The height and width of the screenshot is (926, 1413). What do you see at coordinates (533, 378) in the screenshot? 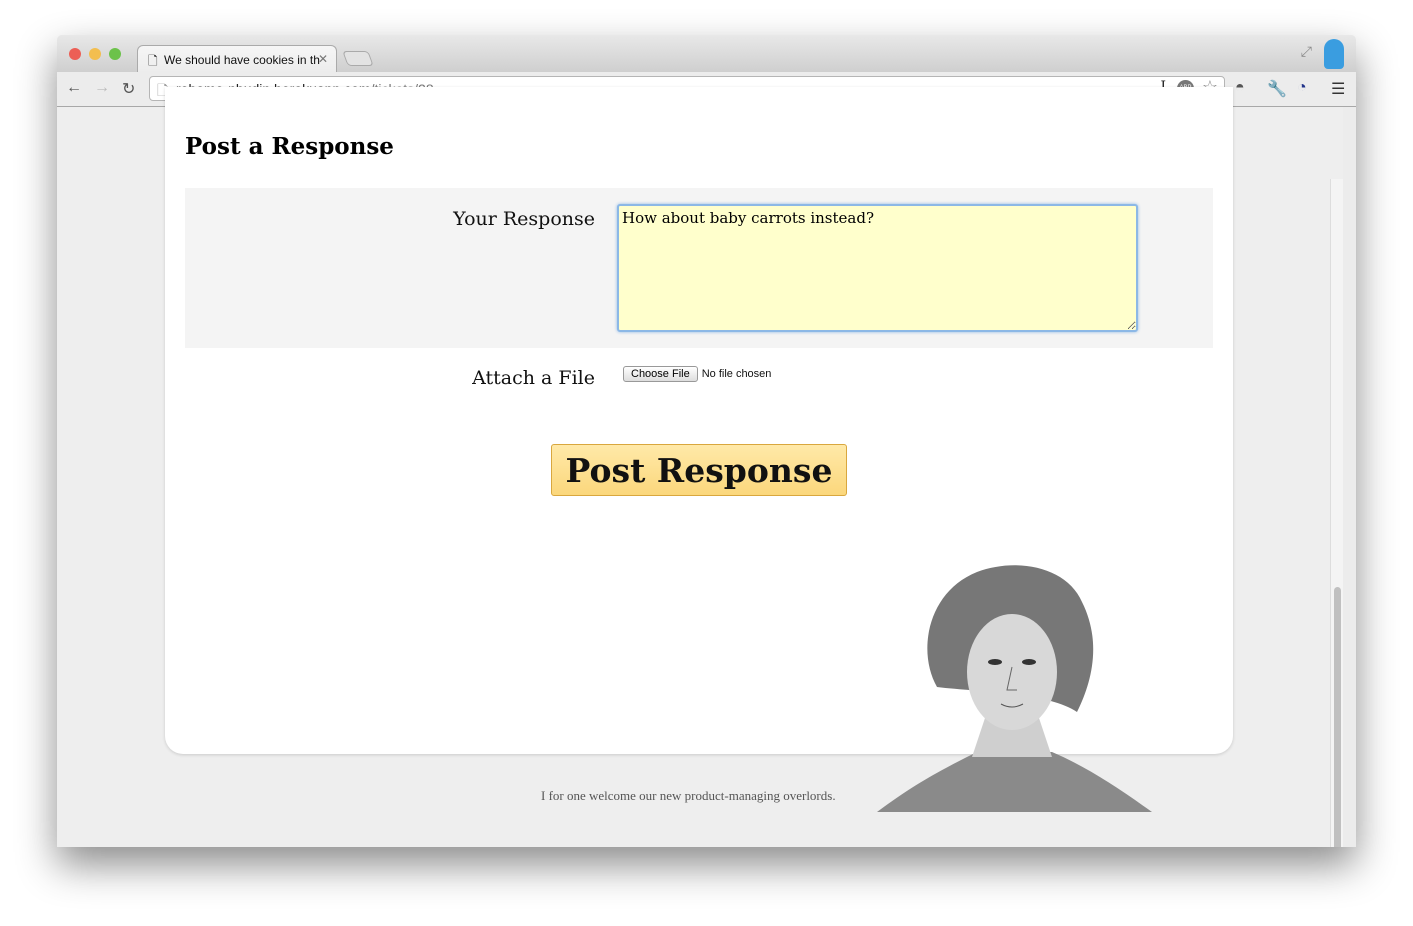
I see `attach-label: Attach a File` at bounding box center [533, 378].